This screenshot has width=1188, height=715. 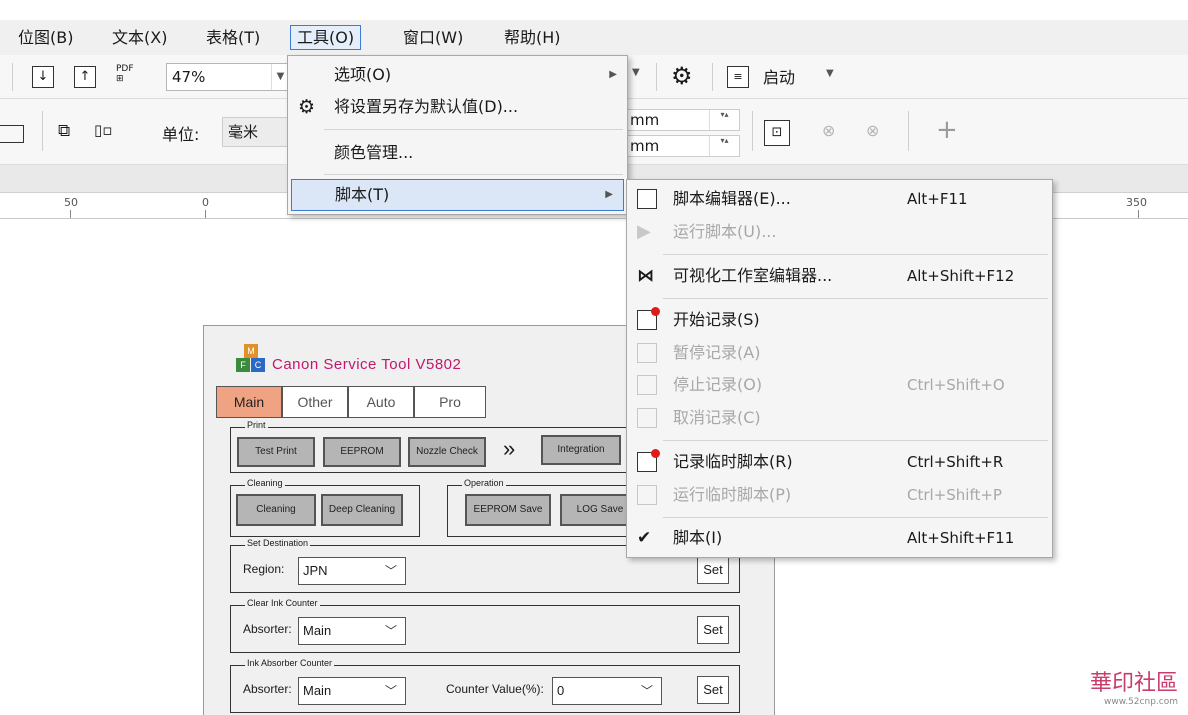 What do you see at coordinates (716, 319) in the screenshot?
I see `menu-item-label: 开始记录(S)` at bounding box center [716, 319].